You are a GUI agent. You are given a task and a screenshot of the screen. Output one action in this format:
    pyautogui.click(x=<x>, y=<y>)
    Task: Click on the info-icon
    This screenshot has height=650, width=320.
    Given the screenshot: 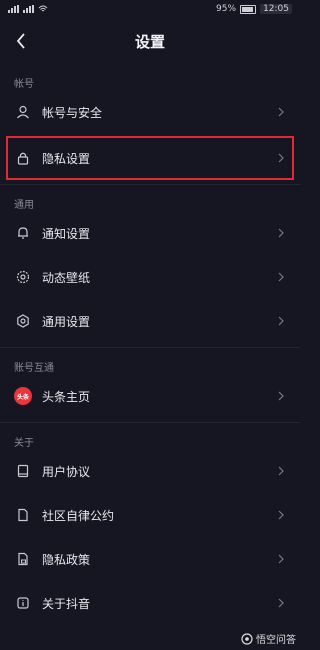 What is the action you would take?
    pyautogui.click(x=23, y=603)
    